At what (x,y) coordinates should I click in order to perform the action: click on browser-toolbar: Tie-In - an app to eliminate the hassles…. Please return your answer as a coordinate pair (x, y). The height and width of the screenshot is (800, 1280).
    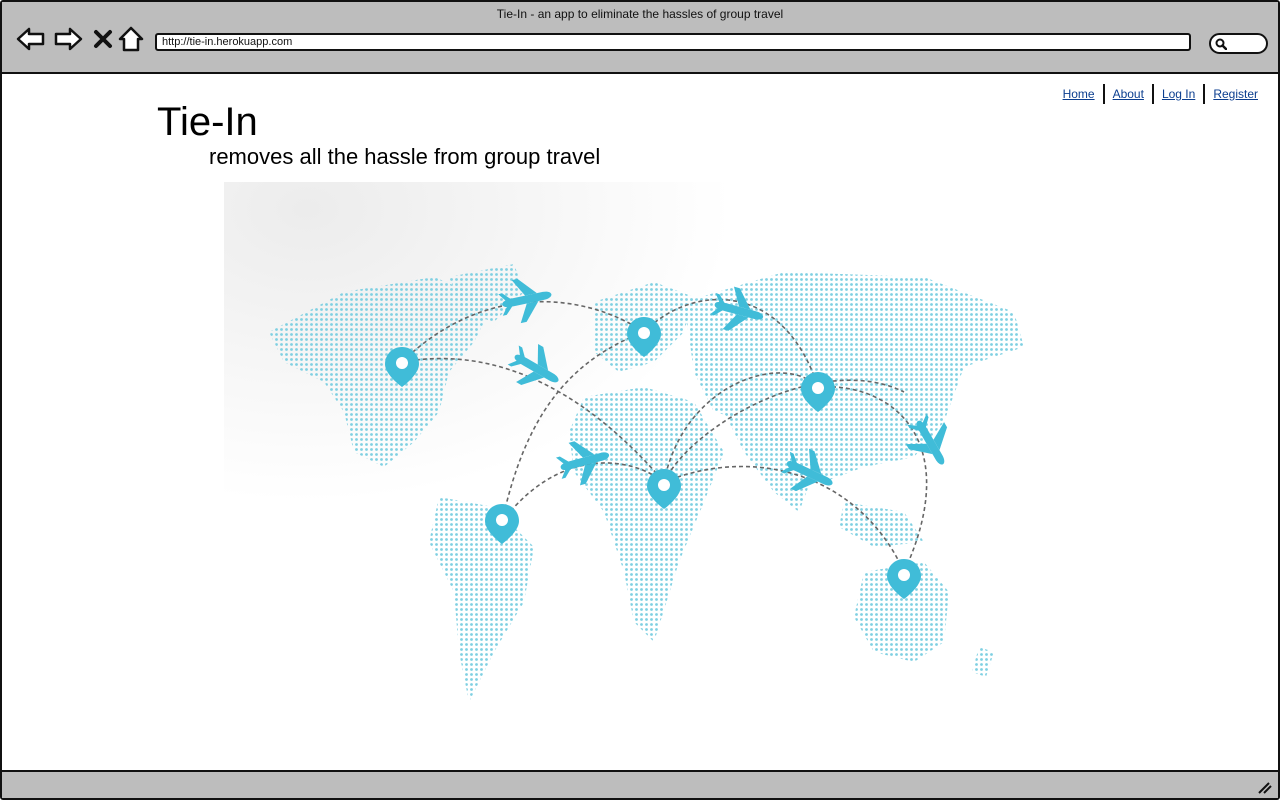
    Looking at the image, I should click on (640, 38).